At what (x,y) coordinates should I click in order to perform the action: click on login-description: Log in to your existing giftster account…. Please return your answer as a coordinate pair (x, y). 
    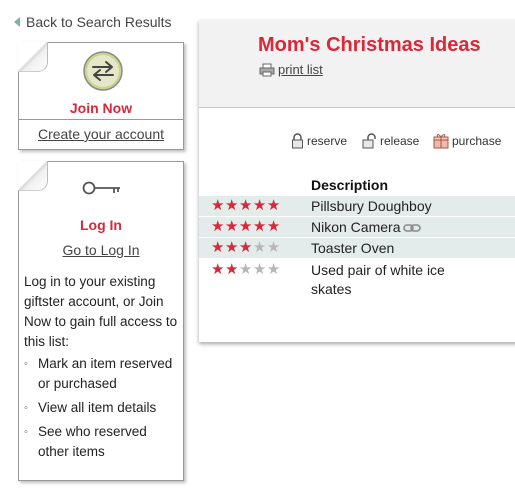
    Looking at the image, I should click on (101, 311).